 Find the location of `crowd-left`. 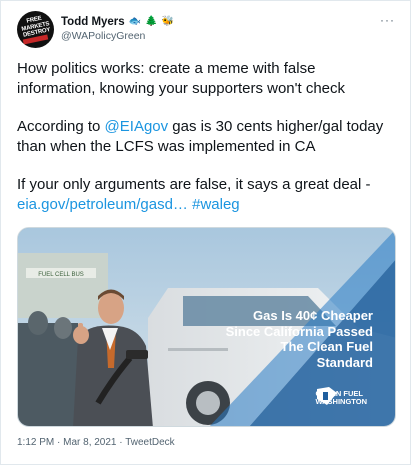

crowd-left is located at coordinates (48, 374).